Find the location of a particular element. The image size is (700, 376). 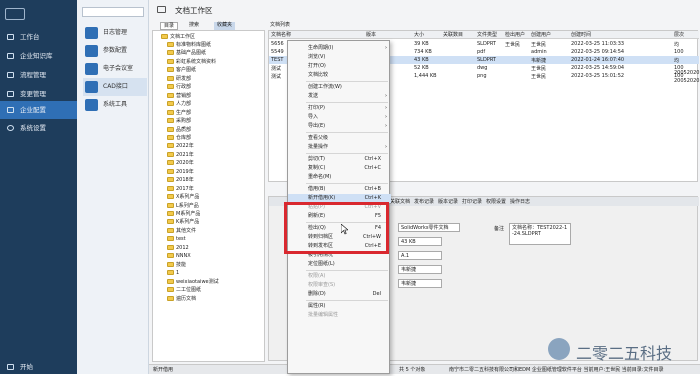

menu-item: 创建工作流(W) is located at coordinates (339, 87).